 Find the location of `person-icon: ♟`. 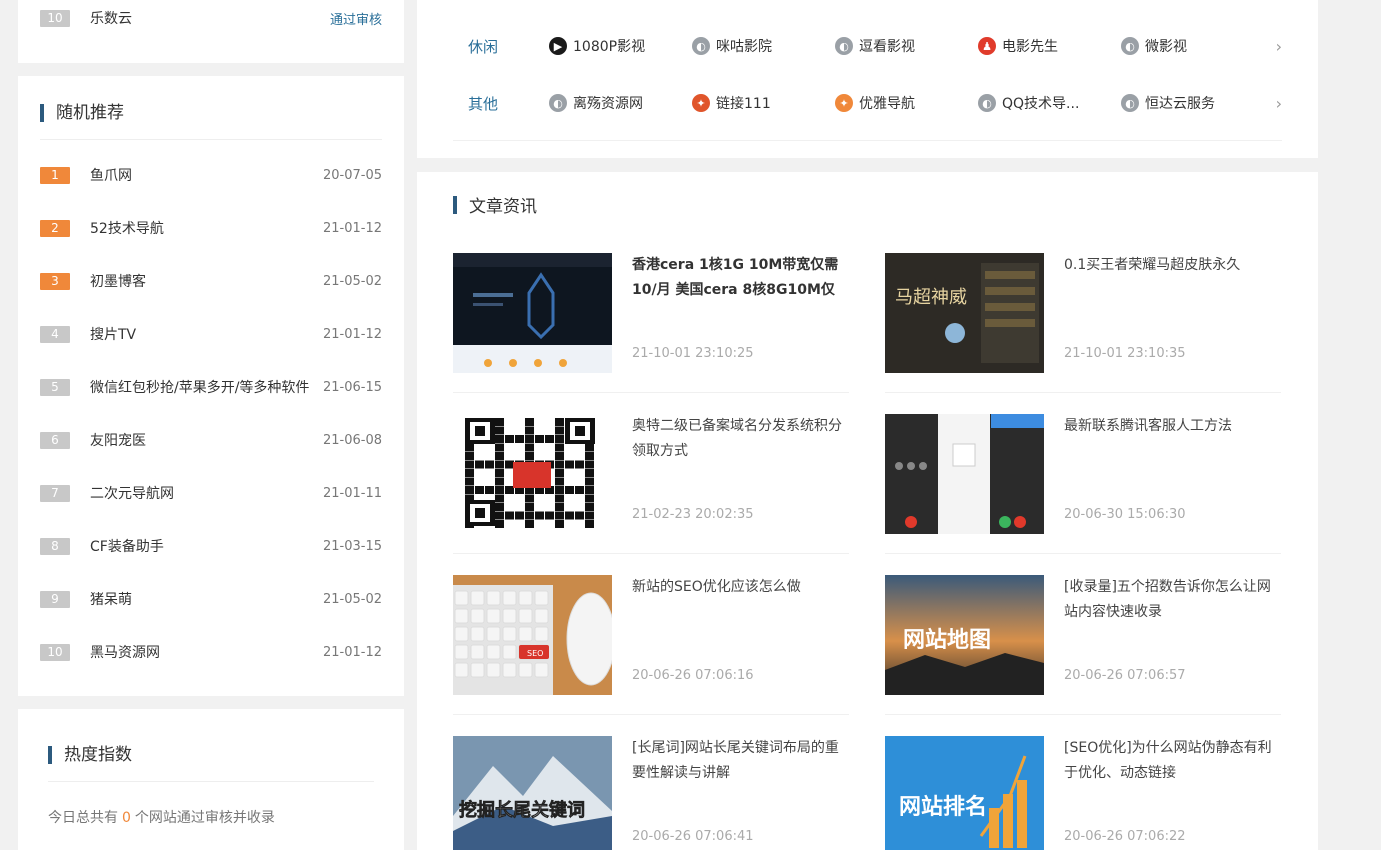

person-icon: ♟ is located at coordinates (987, 46).